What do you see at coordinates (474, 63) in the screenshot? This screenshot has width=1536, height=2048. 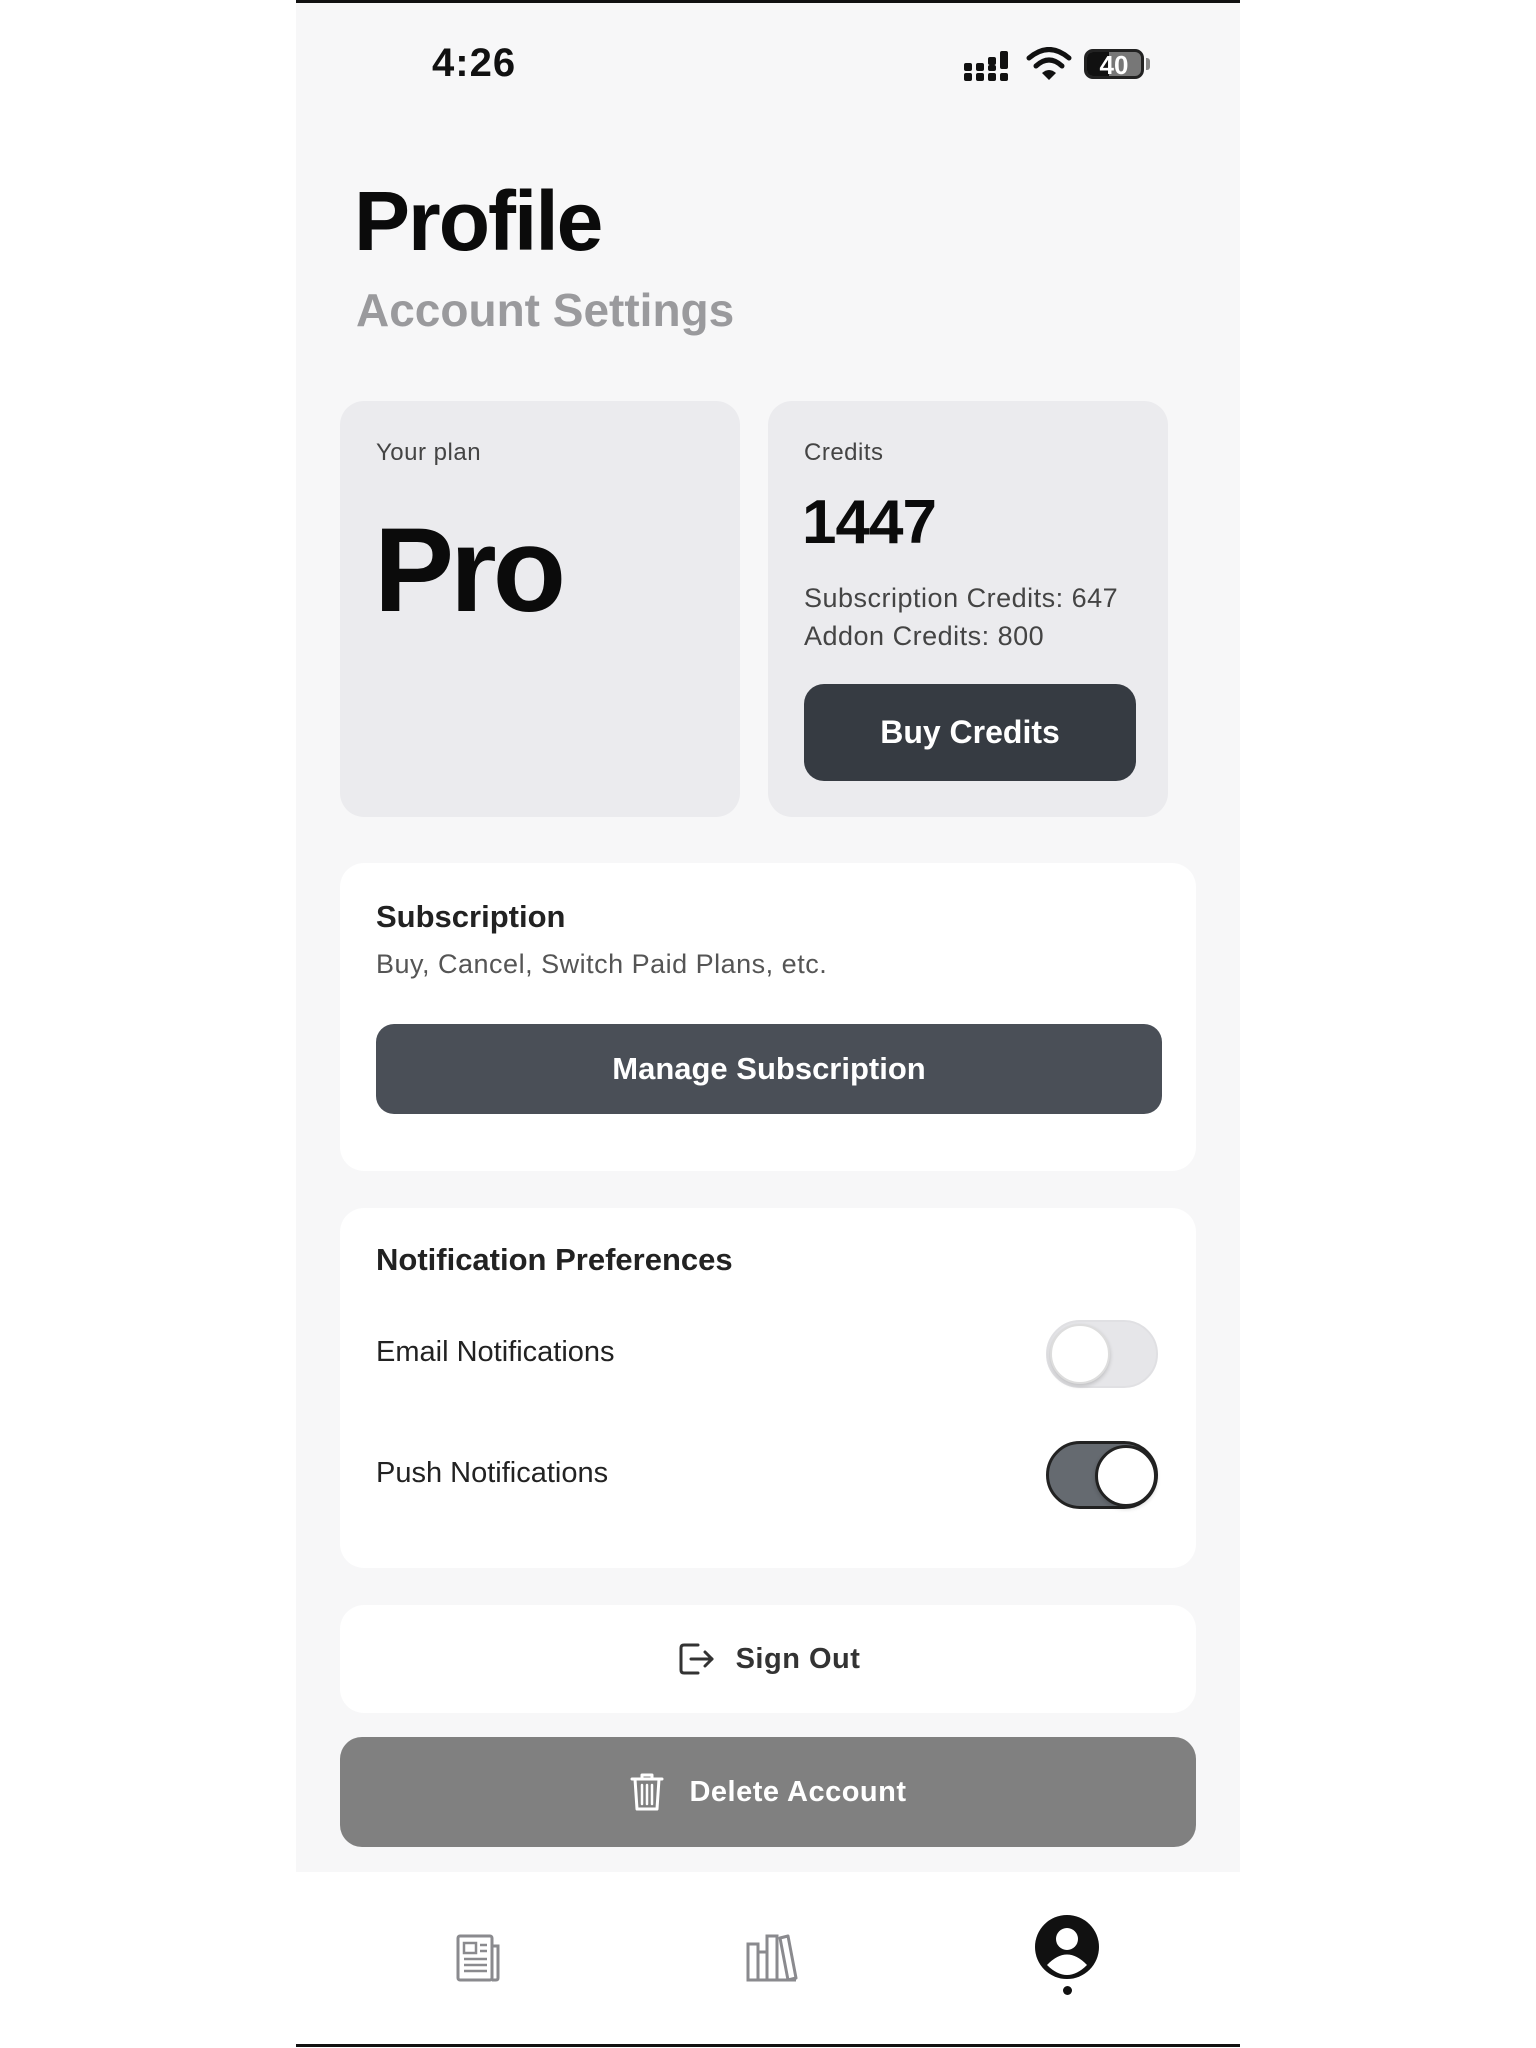 I see `status-time: 4:26` at bounding box center [474, 63].